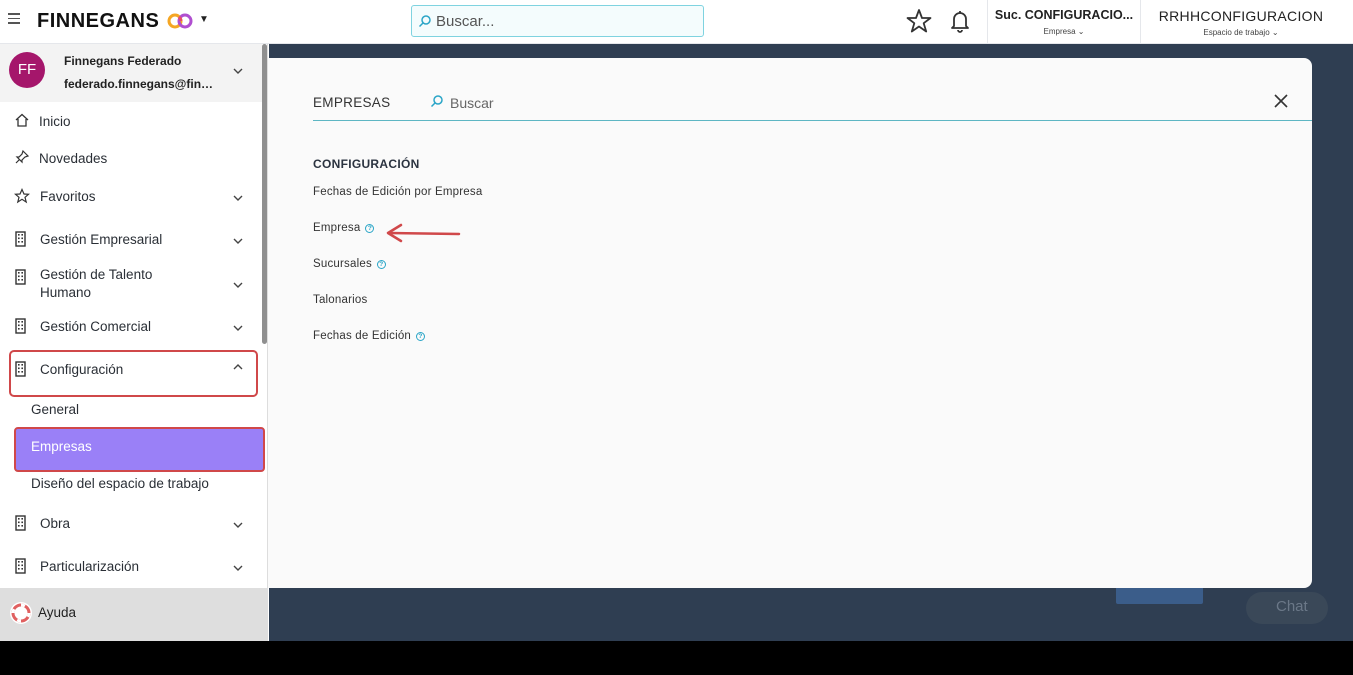  Describe the element at coordinates (1159, 595) in the screenshot. I see `background-button` at that location.